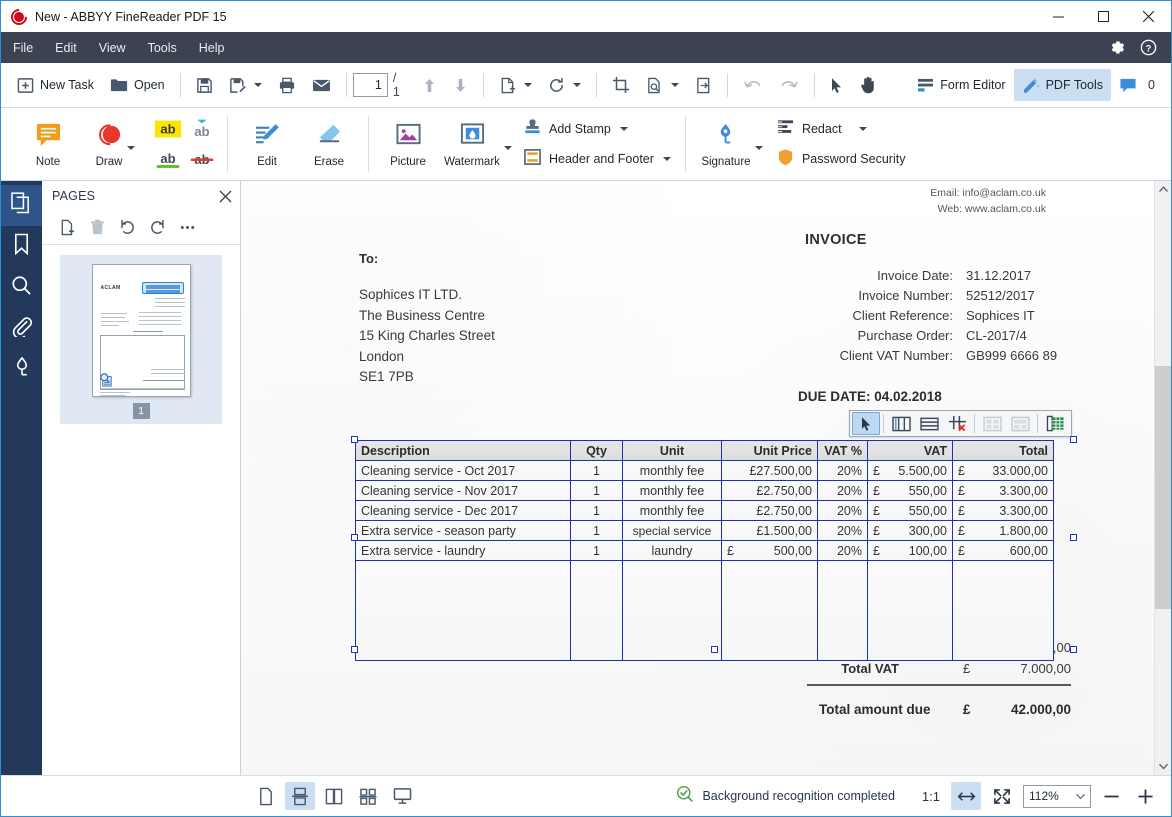  Describe the element at coordinates (674, 85) in the screenshot. I see `page-search-dropdown-arrow` at that location.